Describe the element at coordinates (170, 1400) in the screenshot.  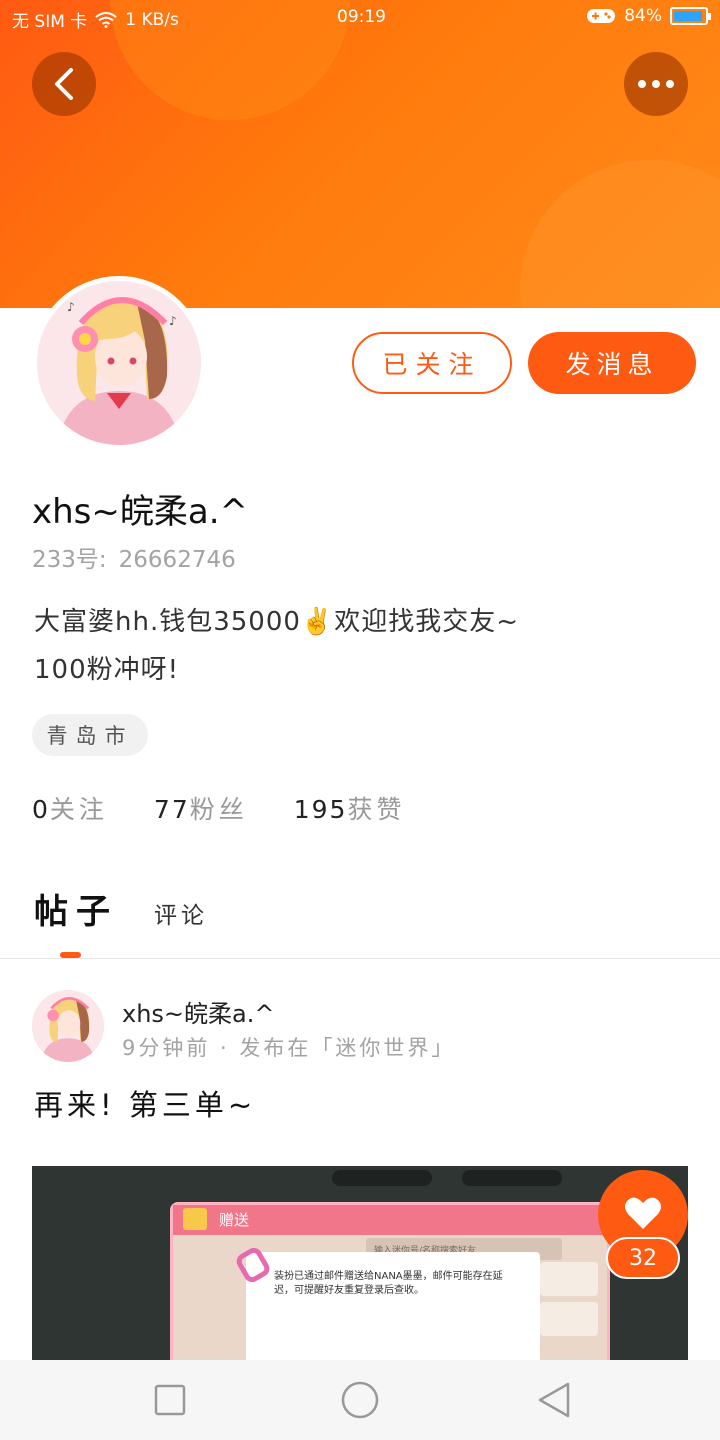
I see `recent-apps-button` at that location.